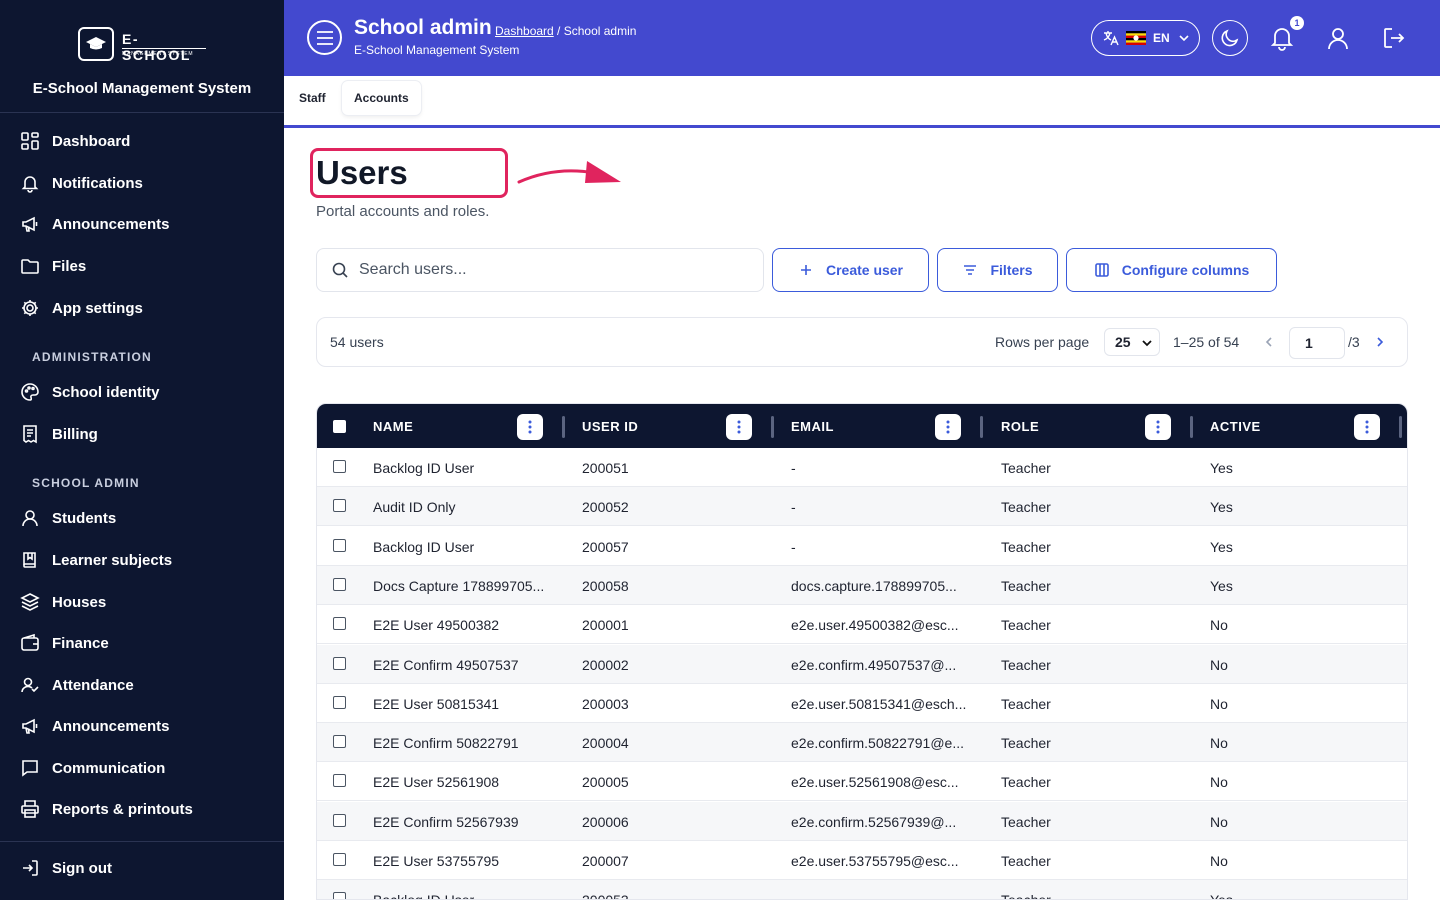  I want to click on sidebar-item-label: Files, so click(69, 266).